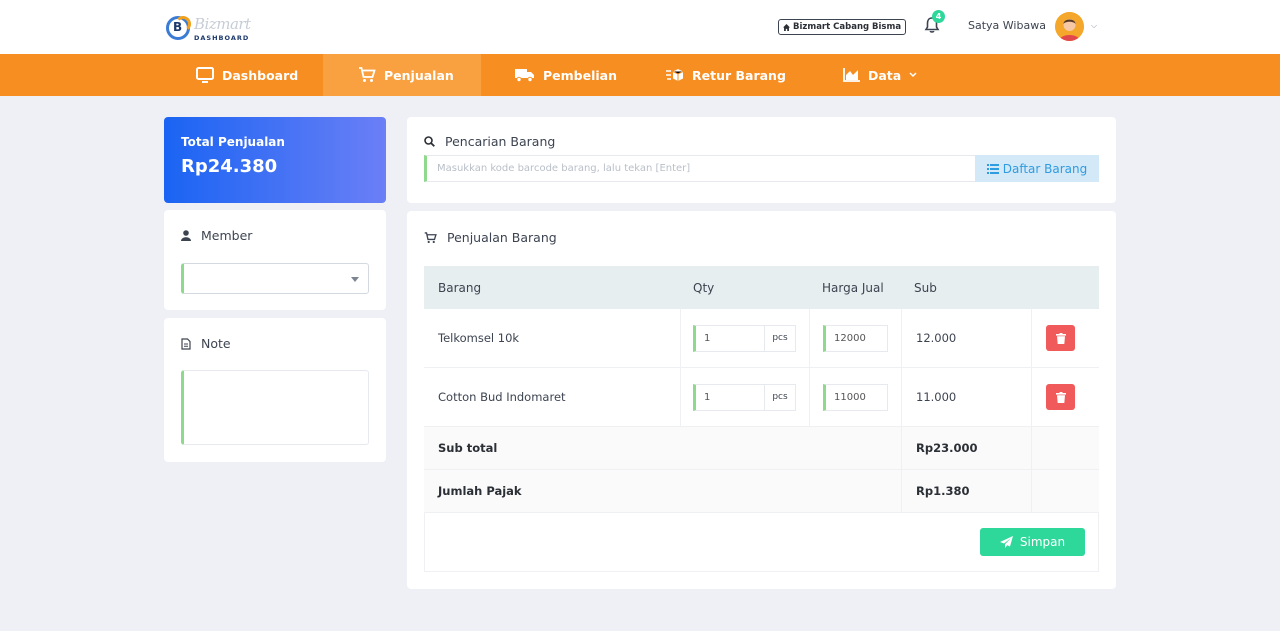  What do you see at coordinates (761, 448) in the screenshot?
I see `subtotal-row: Sub total Rp23.000` at bounding box center [761, 448].